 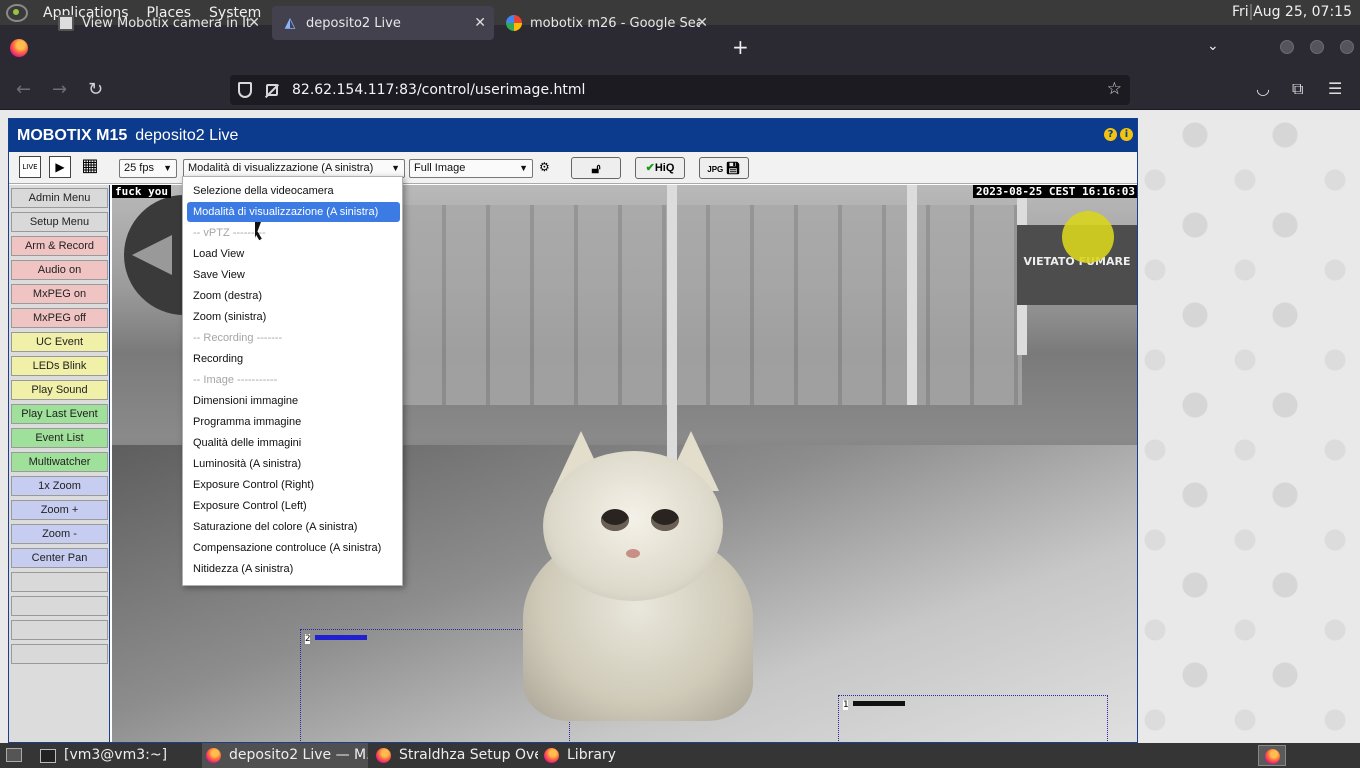 What do you see at coordinates (59, 462) in the screenshot?
I see `side-menu-button: Multiwatcher` at bounding box center [59, 462].